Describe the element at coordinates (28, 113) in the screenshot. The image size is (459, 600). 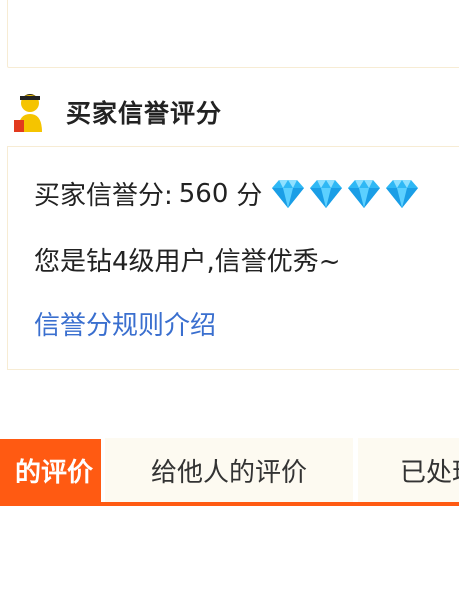
I see `buyer-avatar-icon` at that location.